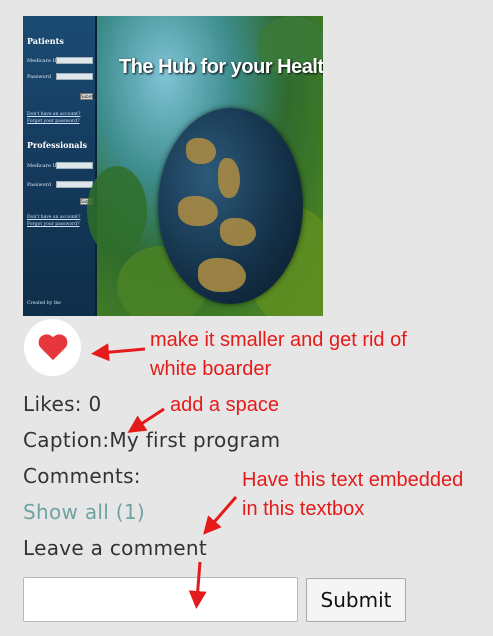 The image size is (493, 636). What do you see at coordinates (353, 480) in the screenshot?
I see `annotation-textbox-line1: Have this text embedded` at bounding box center [353, 480].